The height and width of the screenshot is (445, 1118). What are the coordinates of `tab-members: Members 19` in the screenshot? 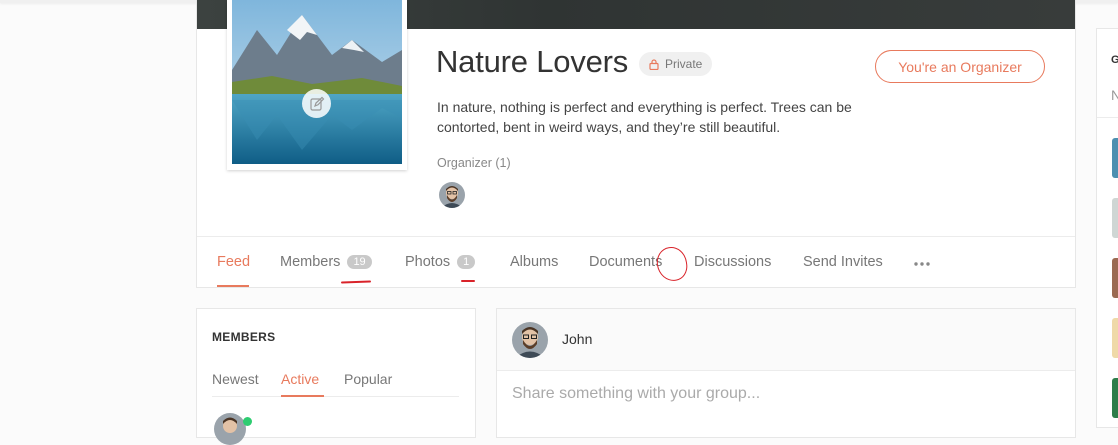 It's located at (326, 262).